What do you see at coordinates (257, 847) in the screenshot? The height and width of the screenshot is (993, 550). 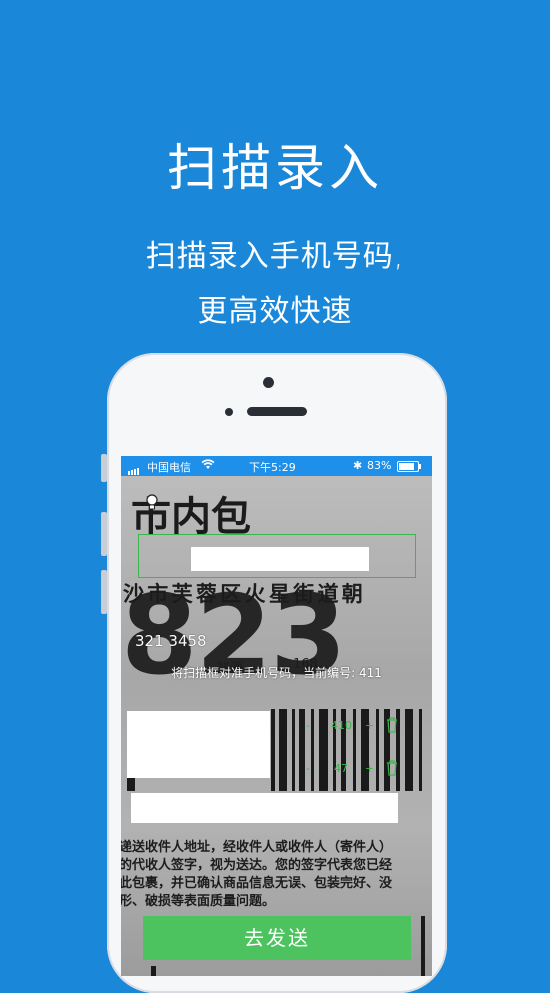 I see `terms-line-1: 递送收件人地址，经收件人或收件人（寄件人）` at bounding box center [257, 847].